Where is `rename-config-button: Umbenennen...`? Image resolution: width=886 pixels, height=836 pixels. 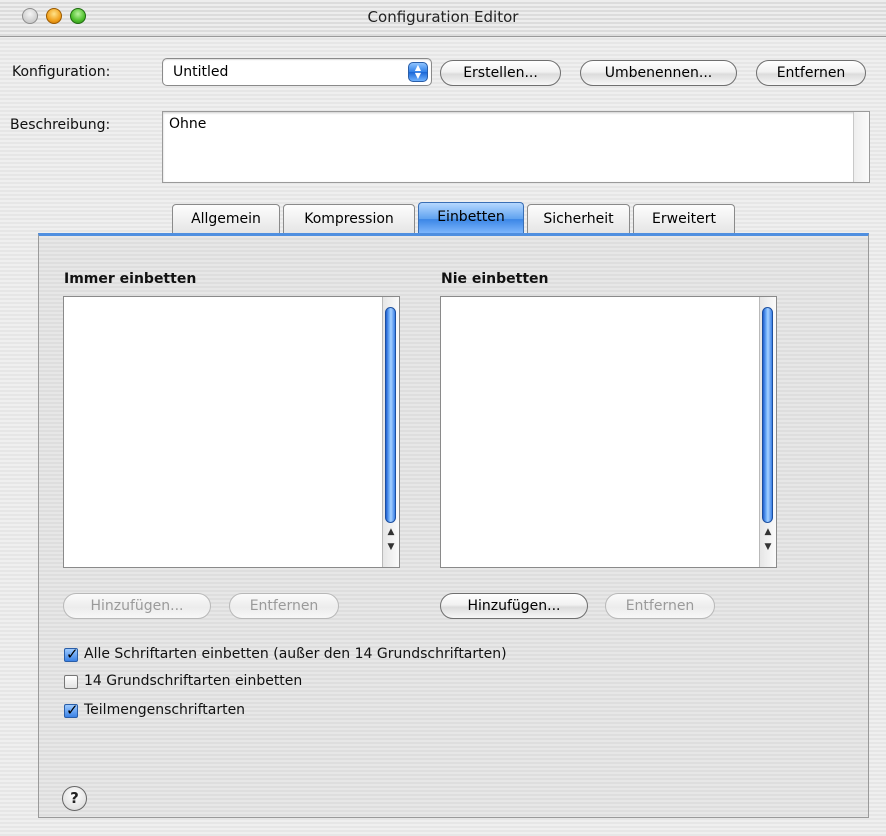
rename-config-button: Umbenennen... is located at coordinates (658, 73).